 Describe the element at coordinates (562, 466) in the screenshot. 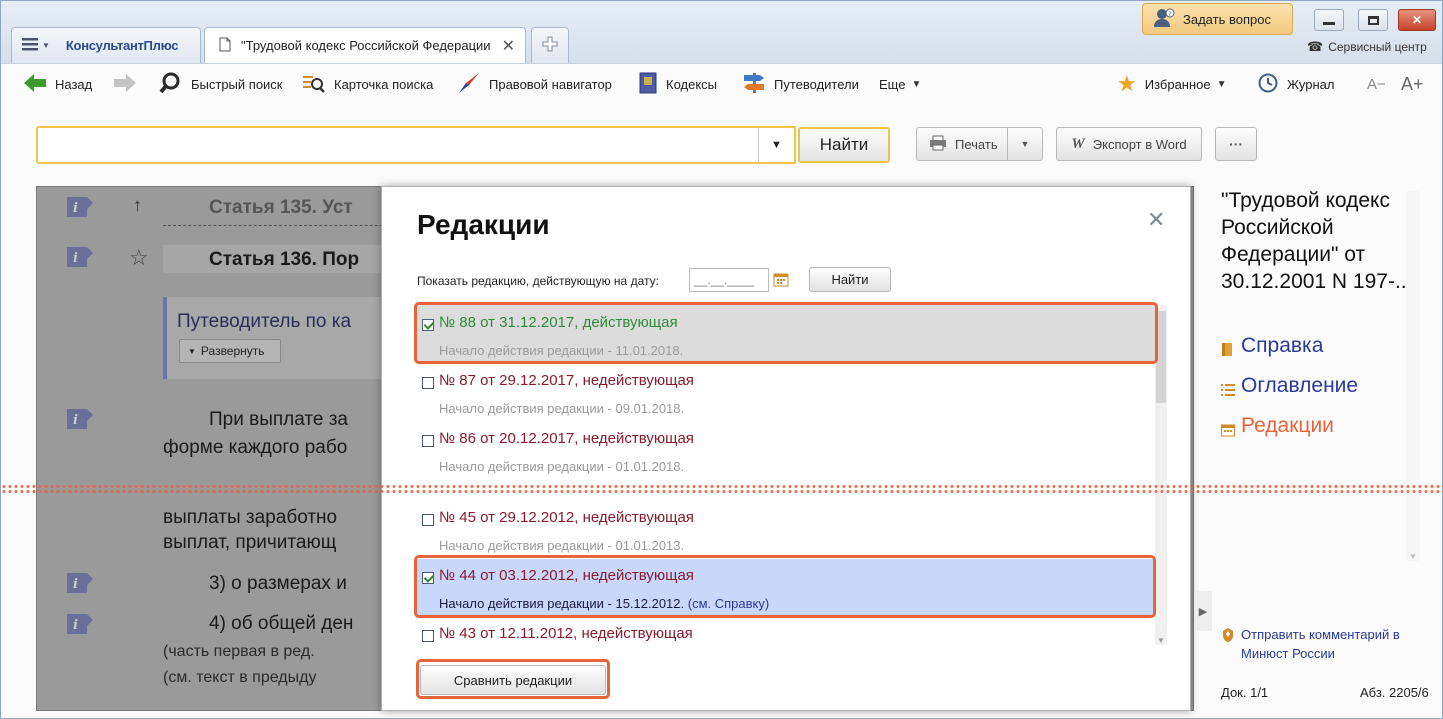

I see `edition-subtitle: Начало действия редакции - 01.01.2018.` at that location.